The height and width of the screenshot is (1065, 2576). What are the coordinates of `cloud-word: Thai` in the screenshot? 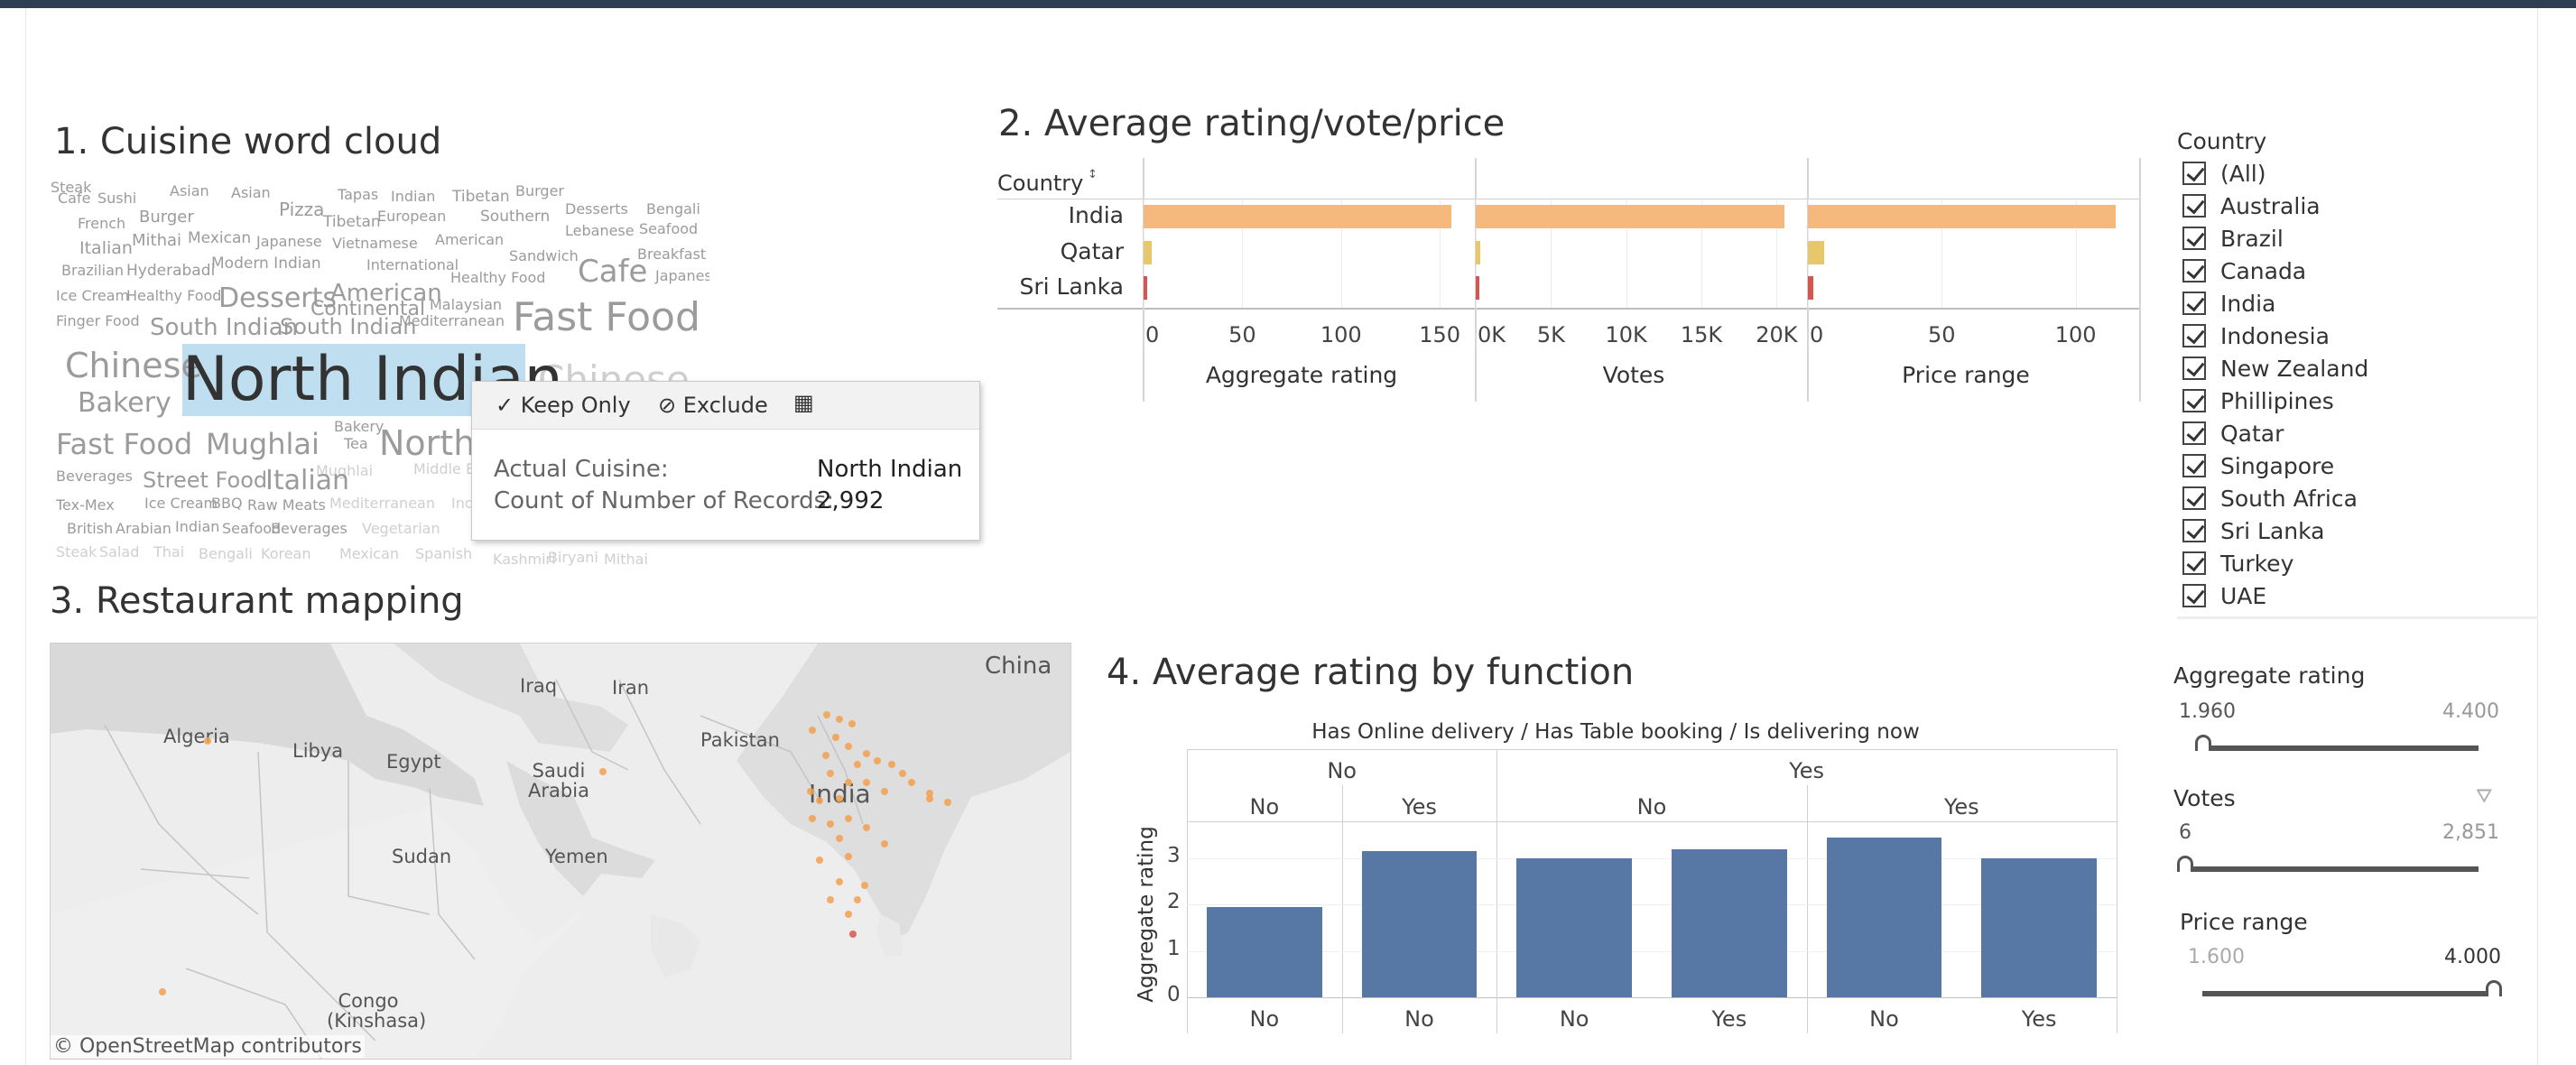 It's located at (169, 553).